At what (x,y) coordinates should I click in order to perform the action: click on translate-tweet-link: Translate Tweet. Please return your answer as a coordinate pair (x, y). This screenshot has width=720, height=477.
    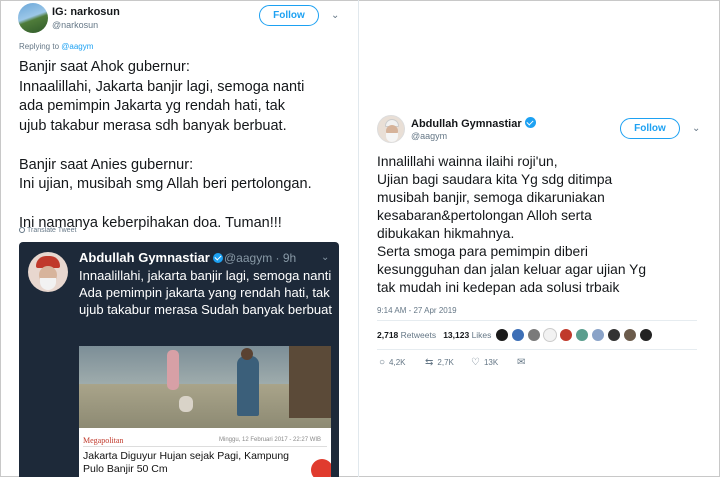
    Looking at the image, I should click on (47, 230).